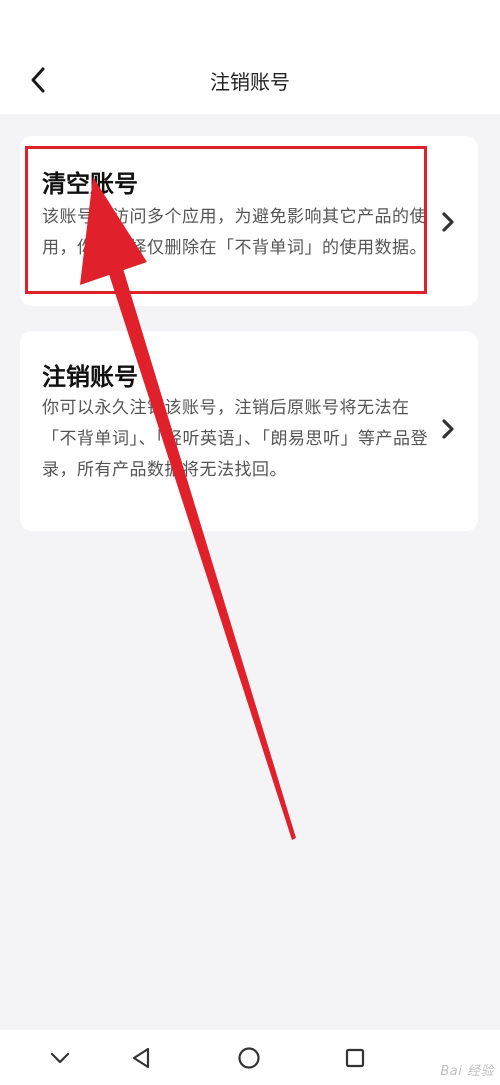  What do you see at coordinates (250, 82) in the screenshot?
I see `page-title: 注销账号` at bounding box center [250, 82].